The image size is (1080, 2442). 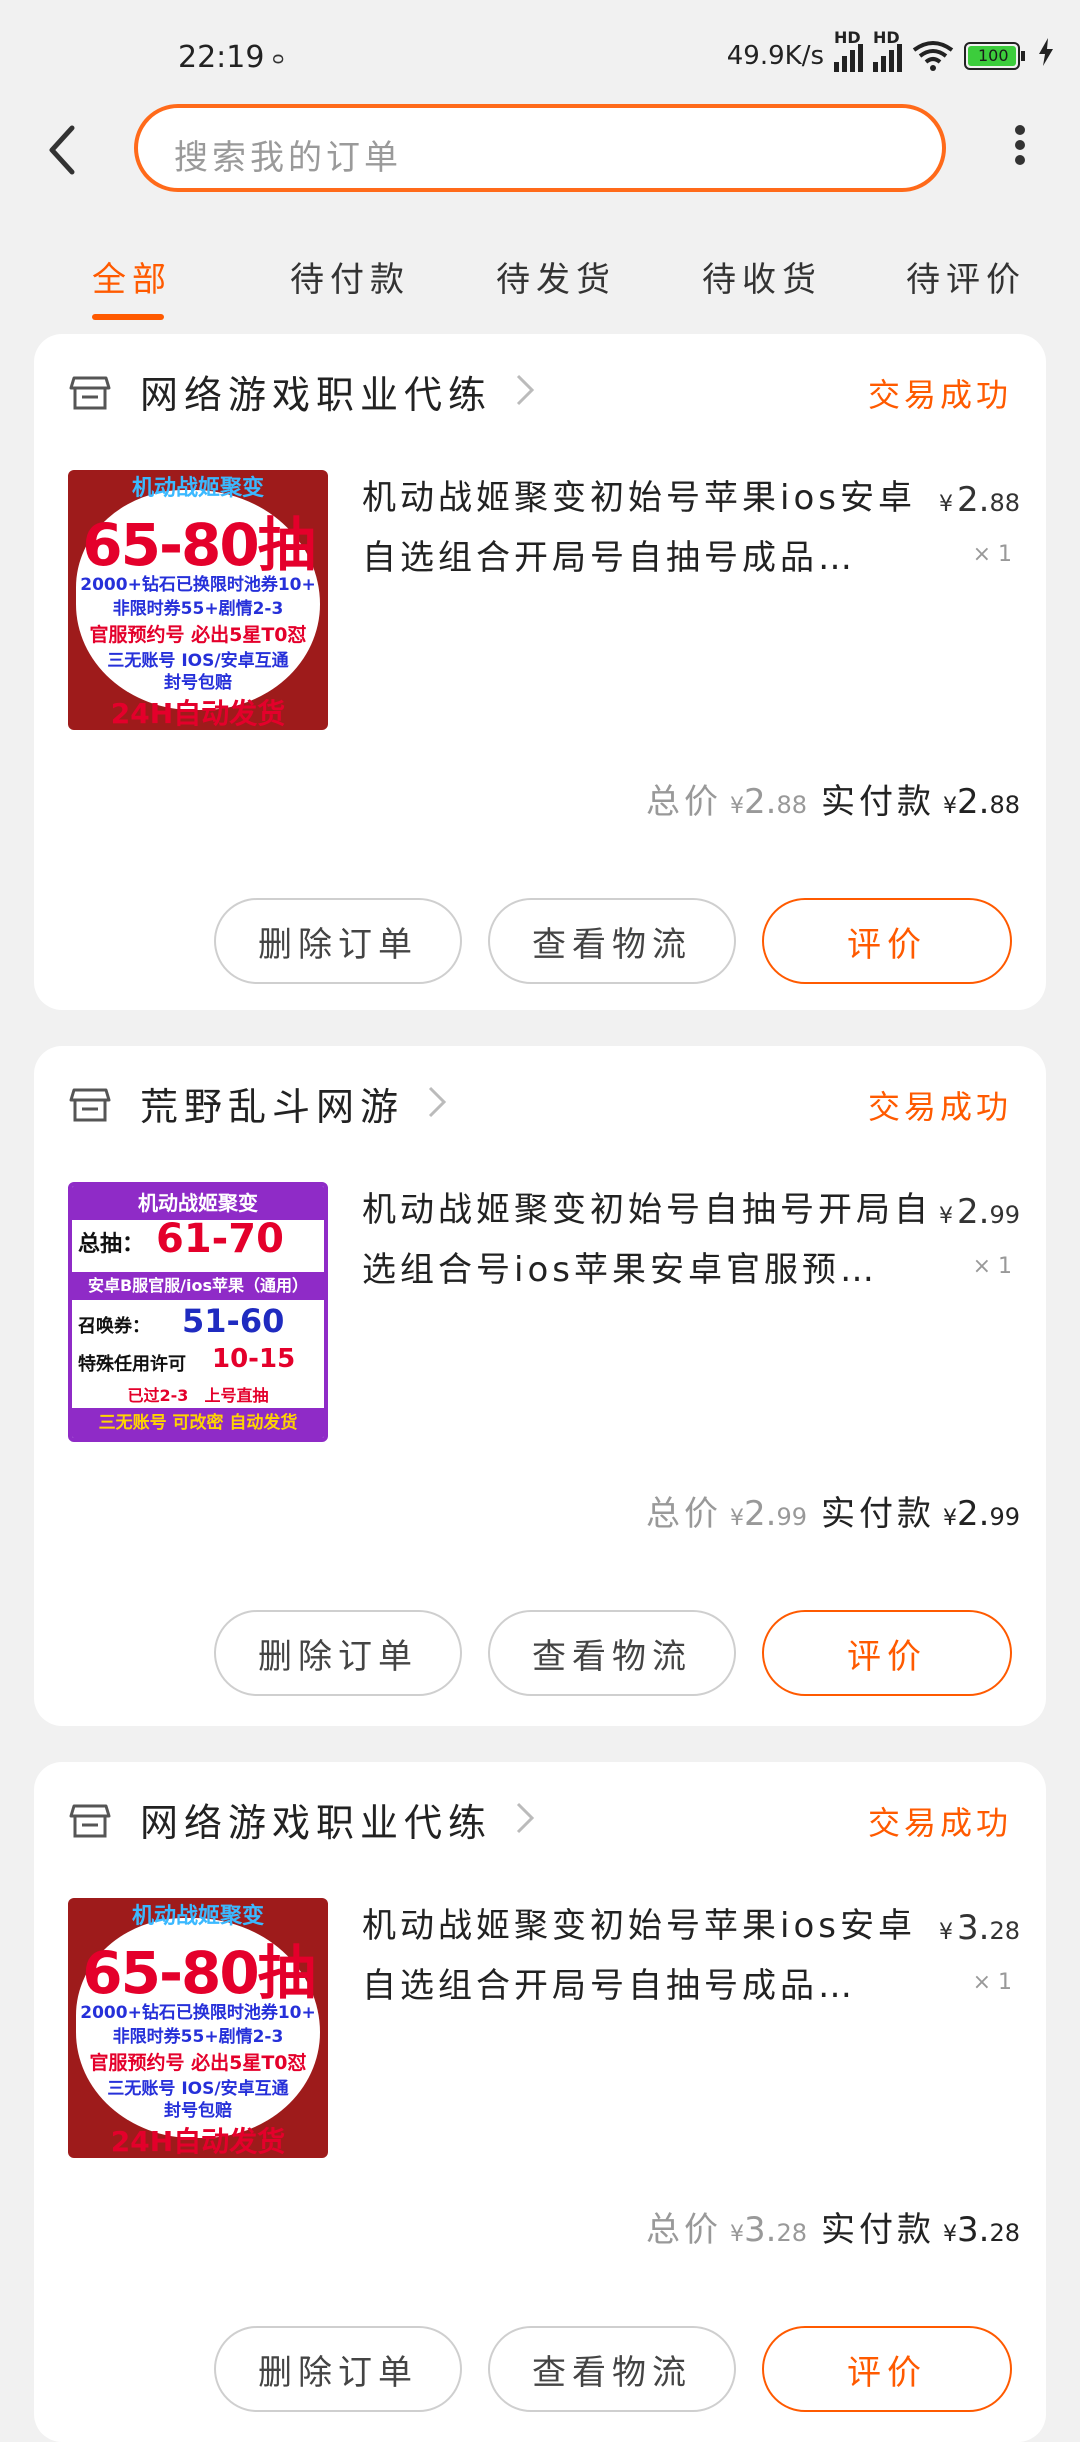 I want to click on status-right: 49.9K/s HD HD 100, so click(x=890, y=50).